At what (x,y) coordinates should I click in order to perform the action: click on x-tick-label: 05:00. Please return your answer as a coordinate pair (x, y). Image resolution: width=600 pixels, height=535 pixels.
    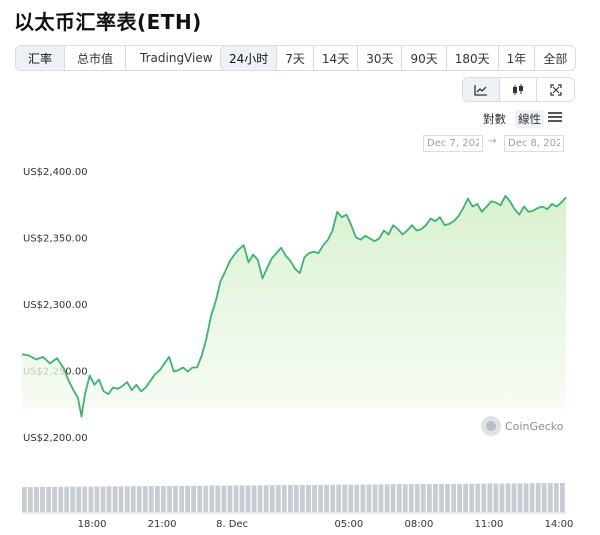
    Looking at the image, I should click on (348, 524).